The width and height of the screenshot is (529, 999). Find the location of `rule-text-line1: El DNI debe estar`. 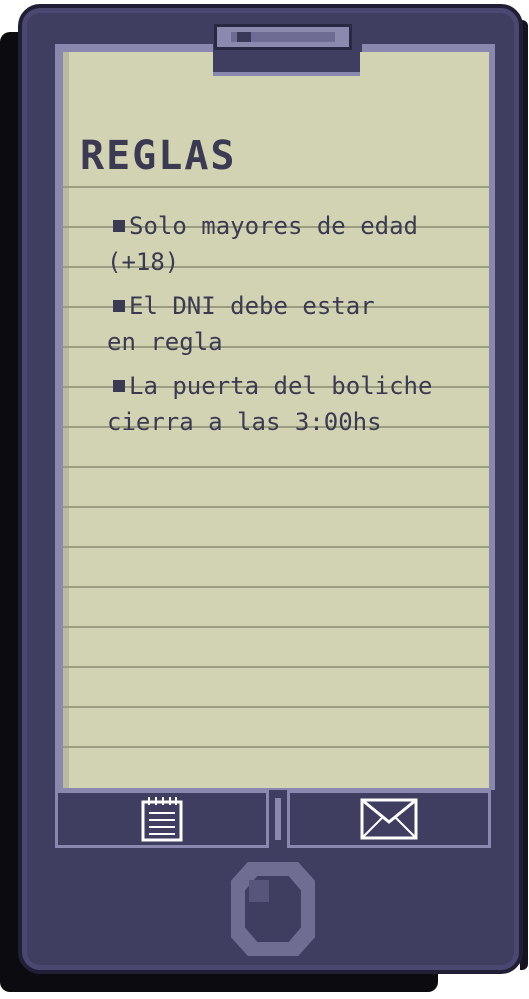

rule-text-line1: El DNI debe estar is located at coordinates (252, 306).